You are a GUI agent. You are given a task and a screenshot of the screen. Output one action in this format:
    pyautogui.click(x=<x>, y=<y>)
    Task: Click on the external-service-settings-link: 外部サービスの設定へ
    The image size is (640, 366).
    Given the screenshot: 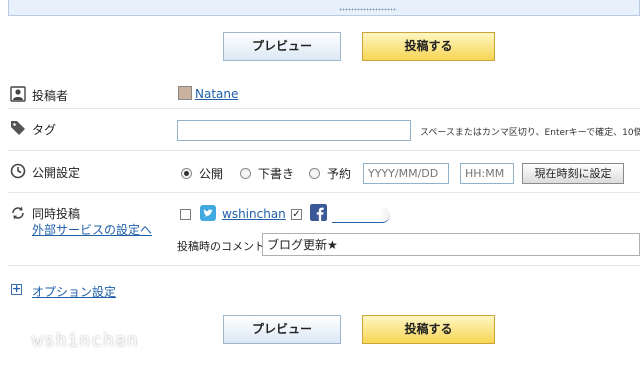 What is the action you would take?
    pyautogui.click(x=92, y=229)
    